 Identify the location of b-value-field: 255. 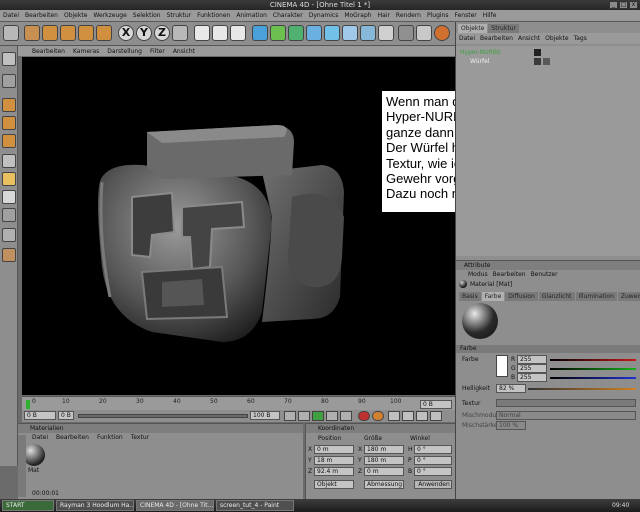
(532, 377).